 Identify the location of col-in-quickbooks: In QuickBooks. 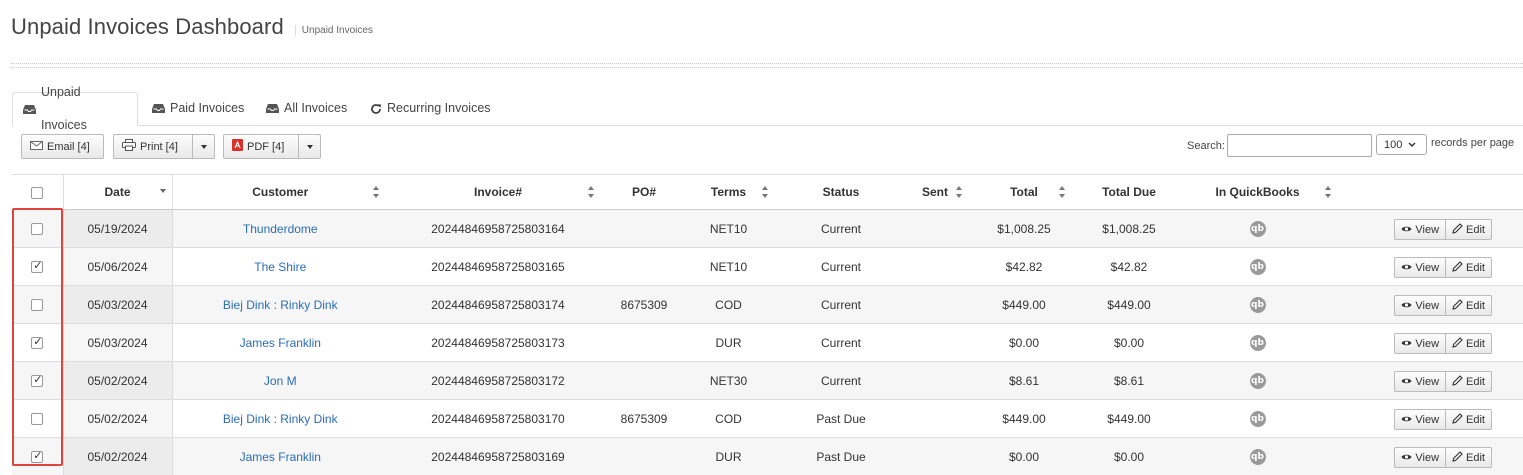
(1257, 192).